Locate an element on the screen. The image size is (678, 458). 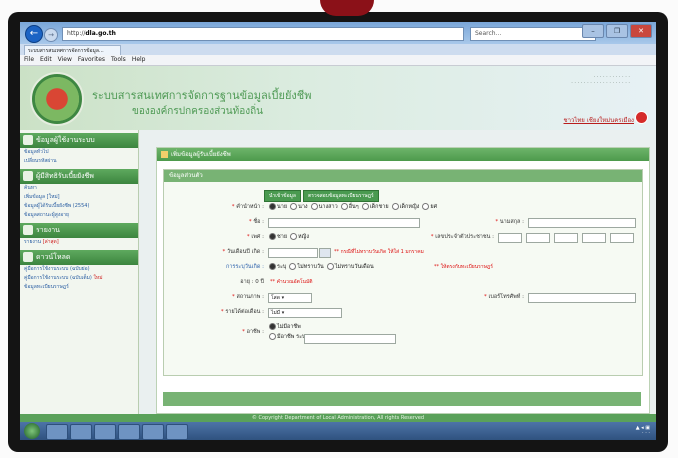
check-registry-button: ตรวจสอบข้อมูลทะเบียนราษฎร์ is located at coordinates (340, 196).